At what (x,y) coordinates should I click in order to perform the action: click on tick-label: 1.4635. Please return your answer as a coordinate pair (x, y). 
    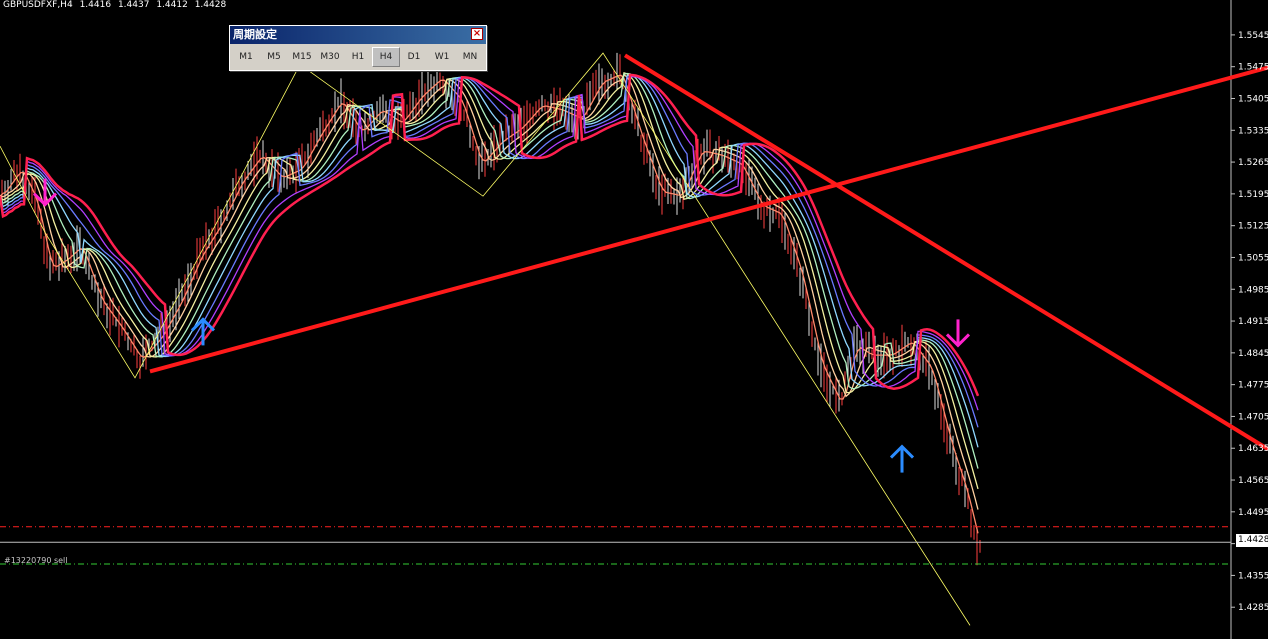
    Looking at the image, I should click on (1253, 449).